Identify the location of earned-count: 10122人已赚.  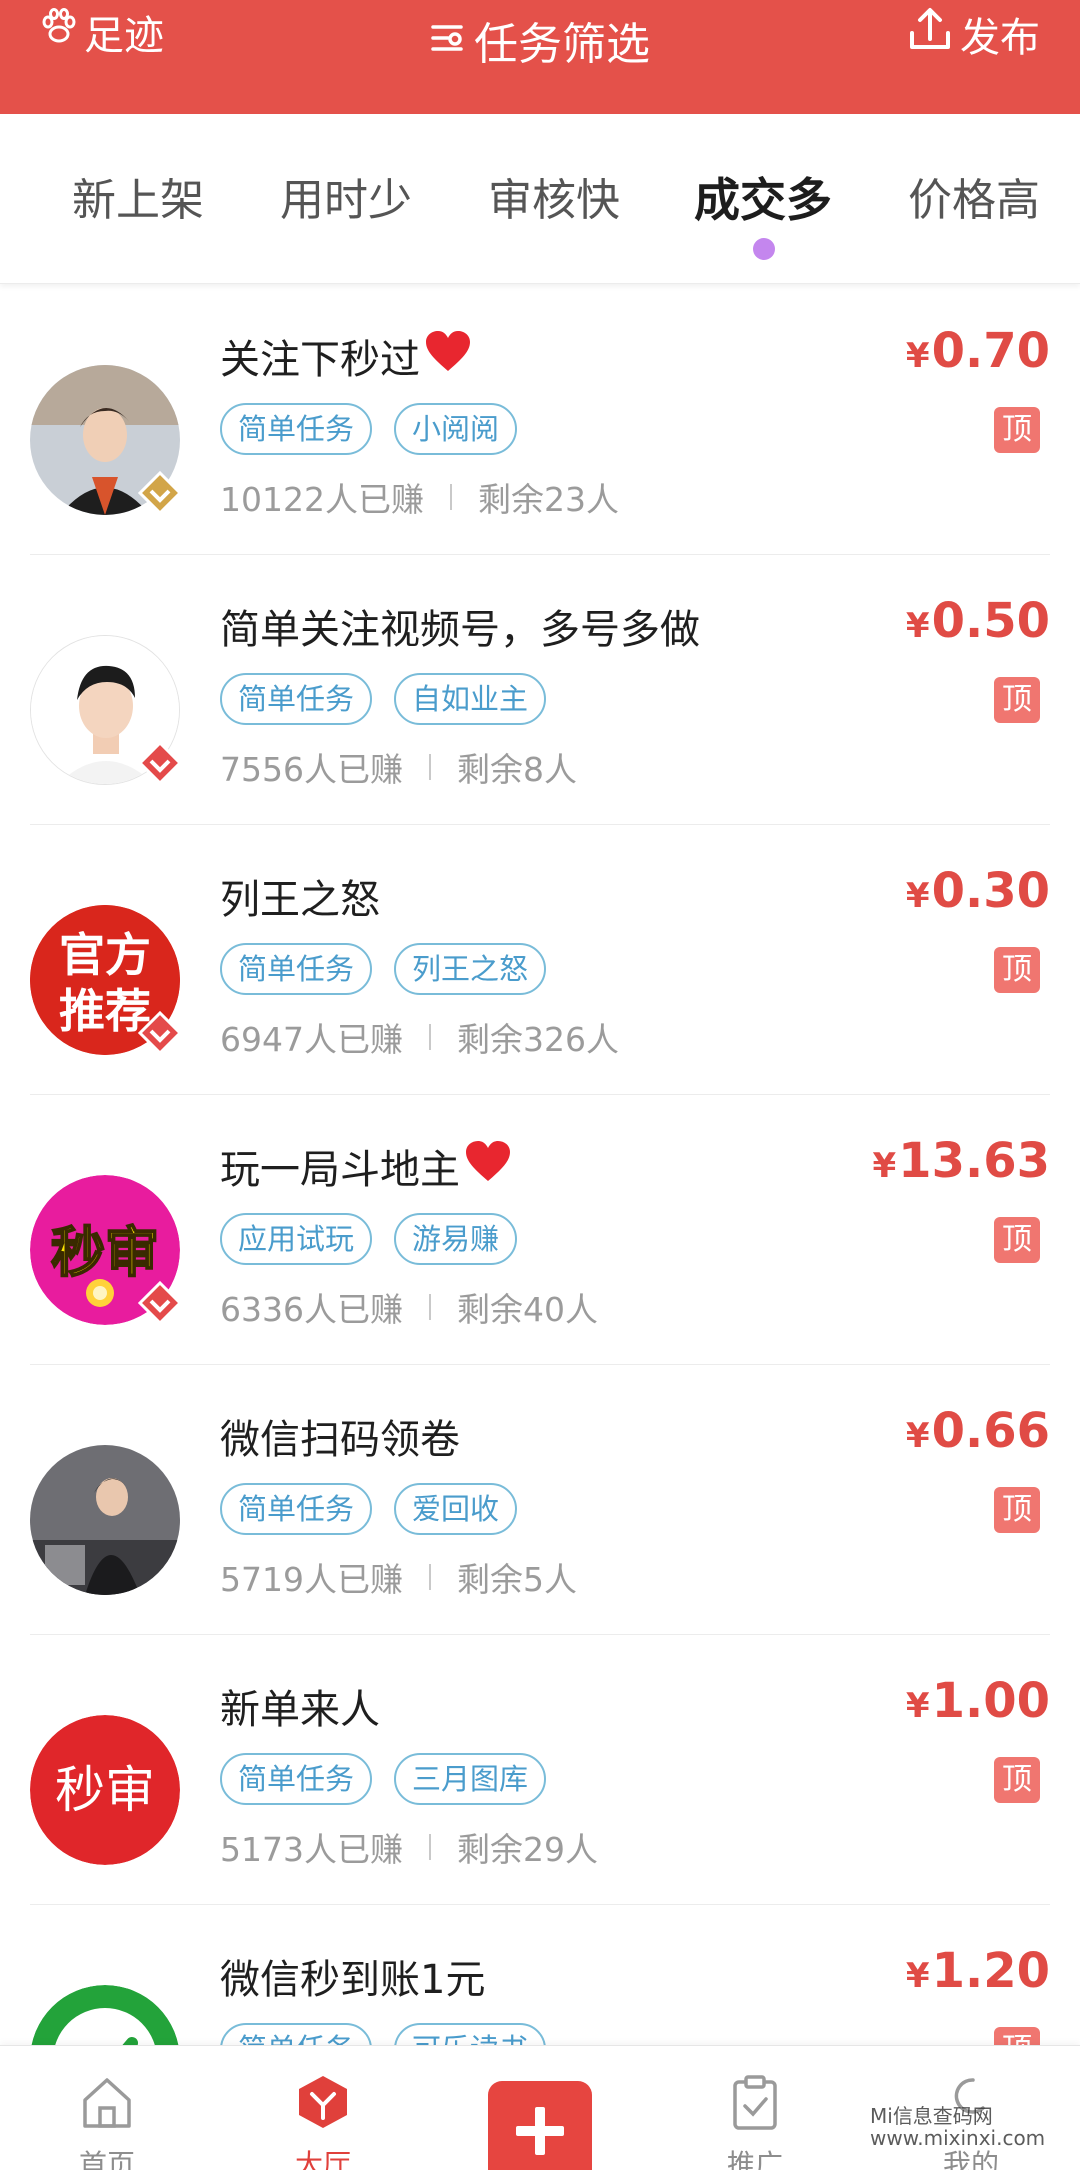
(322, 499).